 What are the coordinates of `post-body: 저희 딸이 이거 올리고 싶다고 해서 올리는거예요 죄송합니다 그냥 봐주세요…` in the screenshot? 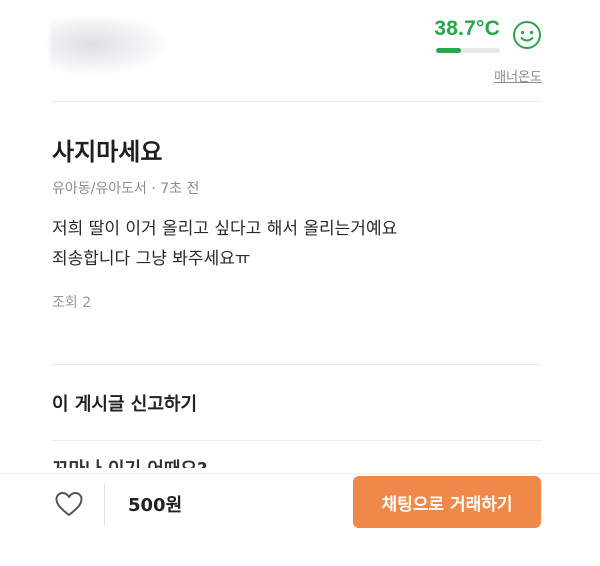 It's located at (302, 244).